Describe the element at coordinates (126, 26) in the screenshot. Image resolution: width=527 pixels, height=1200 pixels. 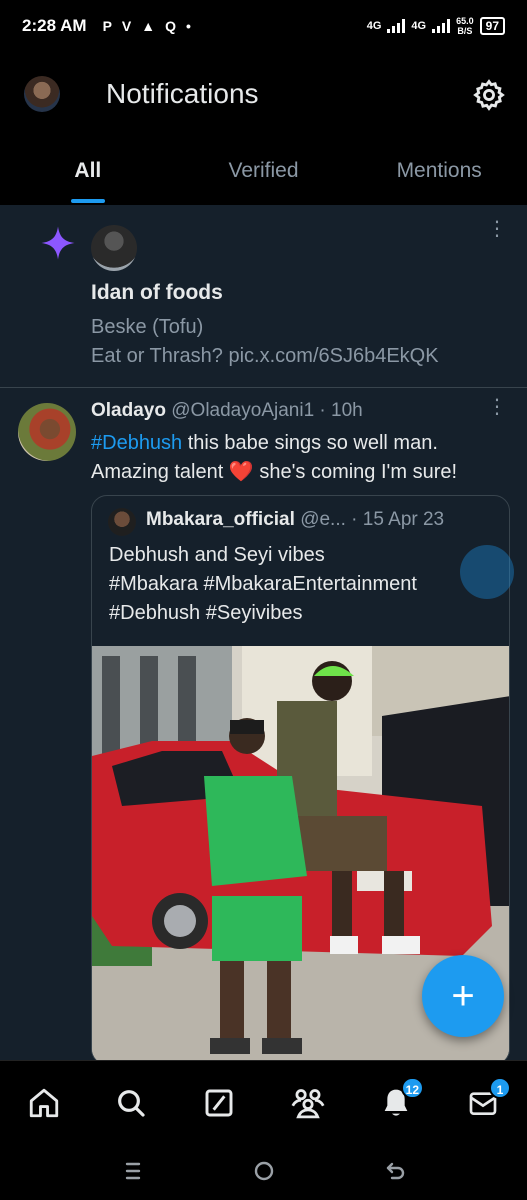
I see `v-app-icon: V` at that location.